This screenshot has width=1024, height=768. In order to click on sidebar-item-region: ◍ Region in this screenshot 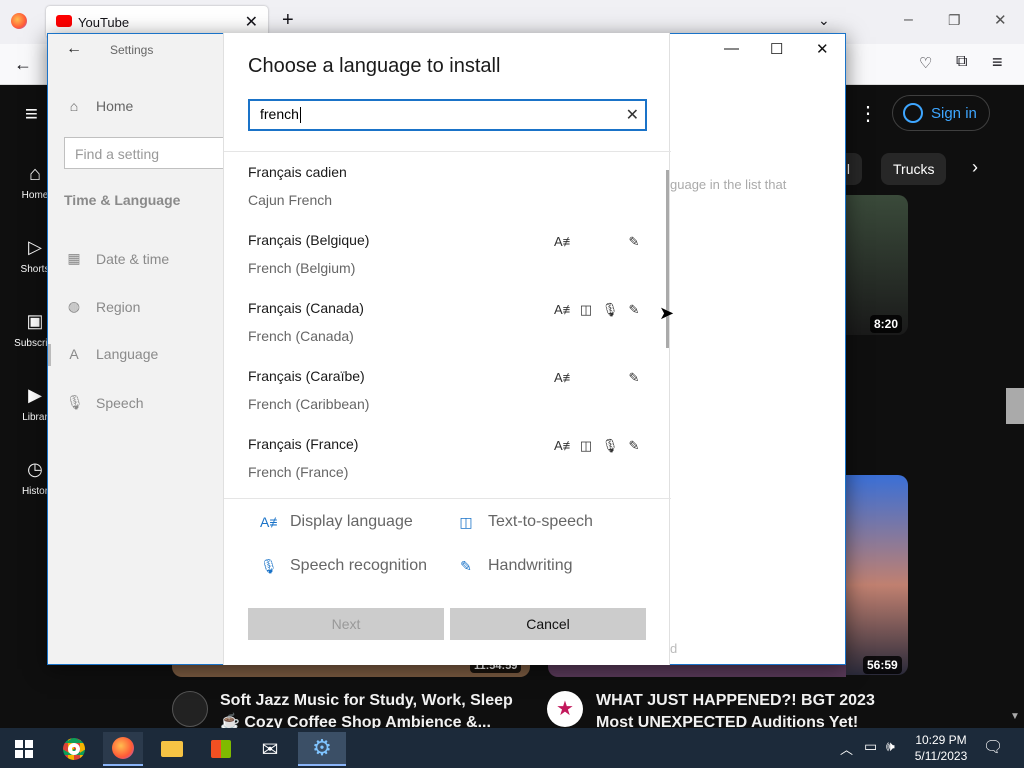, I will do `click(103, 306)`.